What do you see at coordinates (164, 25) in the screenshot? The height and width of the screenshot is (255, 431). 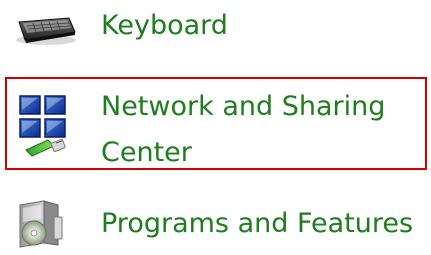 I see `keyboard-label: Keyboard` at bounding box center [164, 25].